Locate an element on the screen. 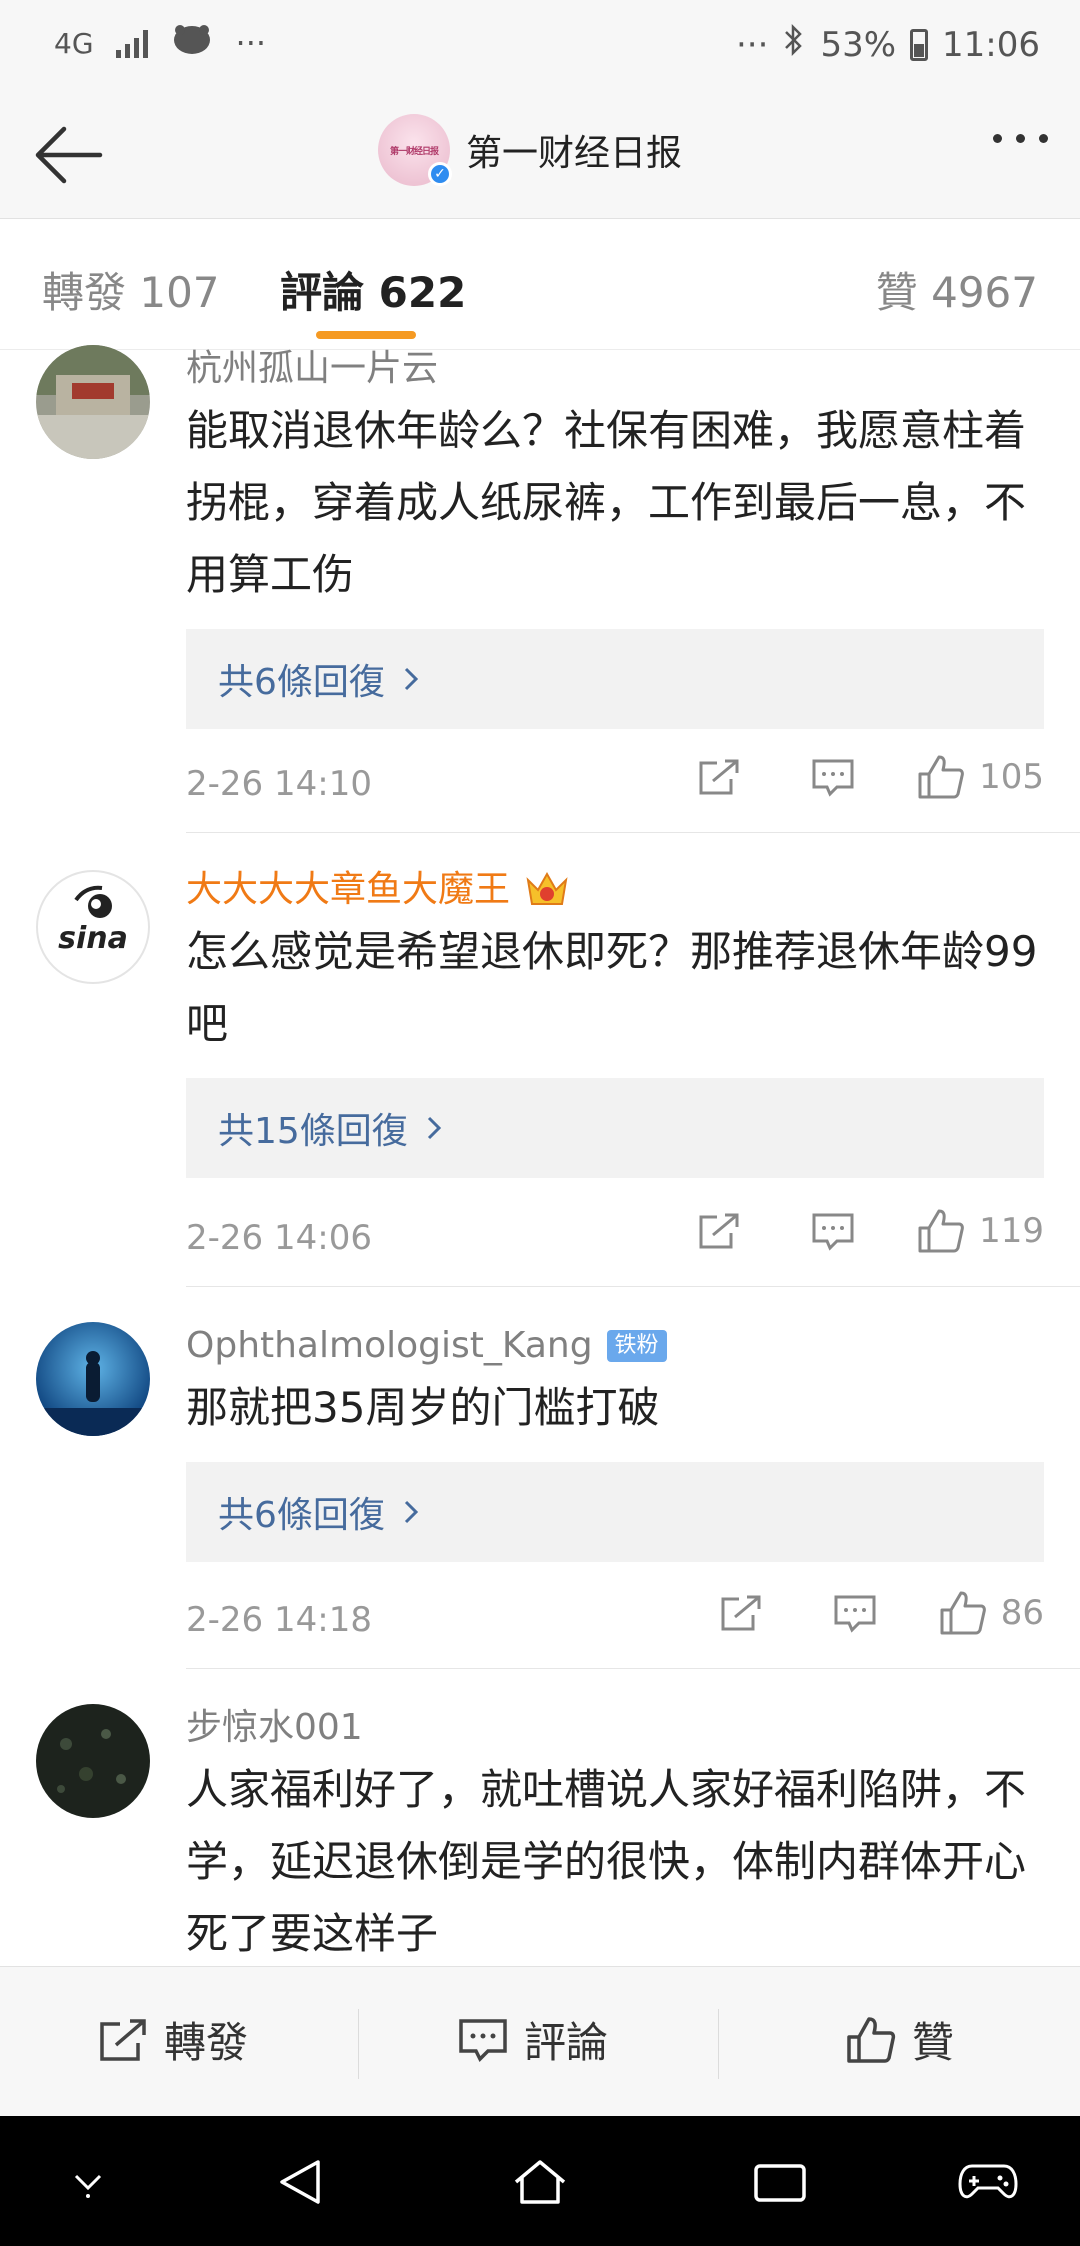  like-count: 86 is located at coordinates (1022, 1613).